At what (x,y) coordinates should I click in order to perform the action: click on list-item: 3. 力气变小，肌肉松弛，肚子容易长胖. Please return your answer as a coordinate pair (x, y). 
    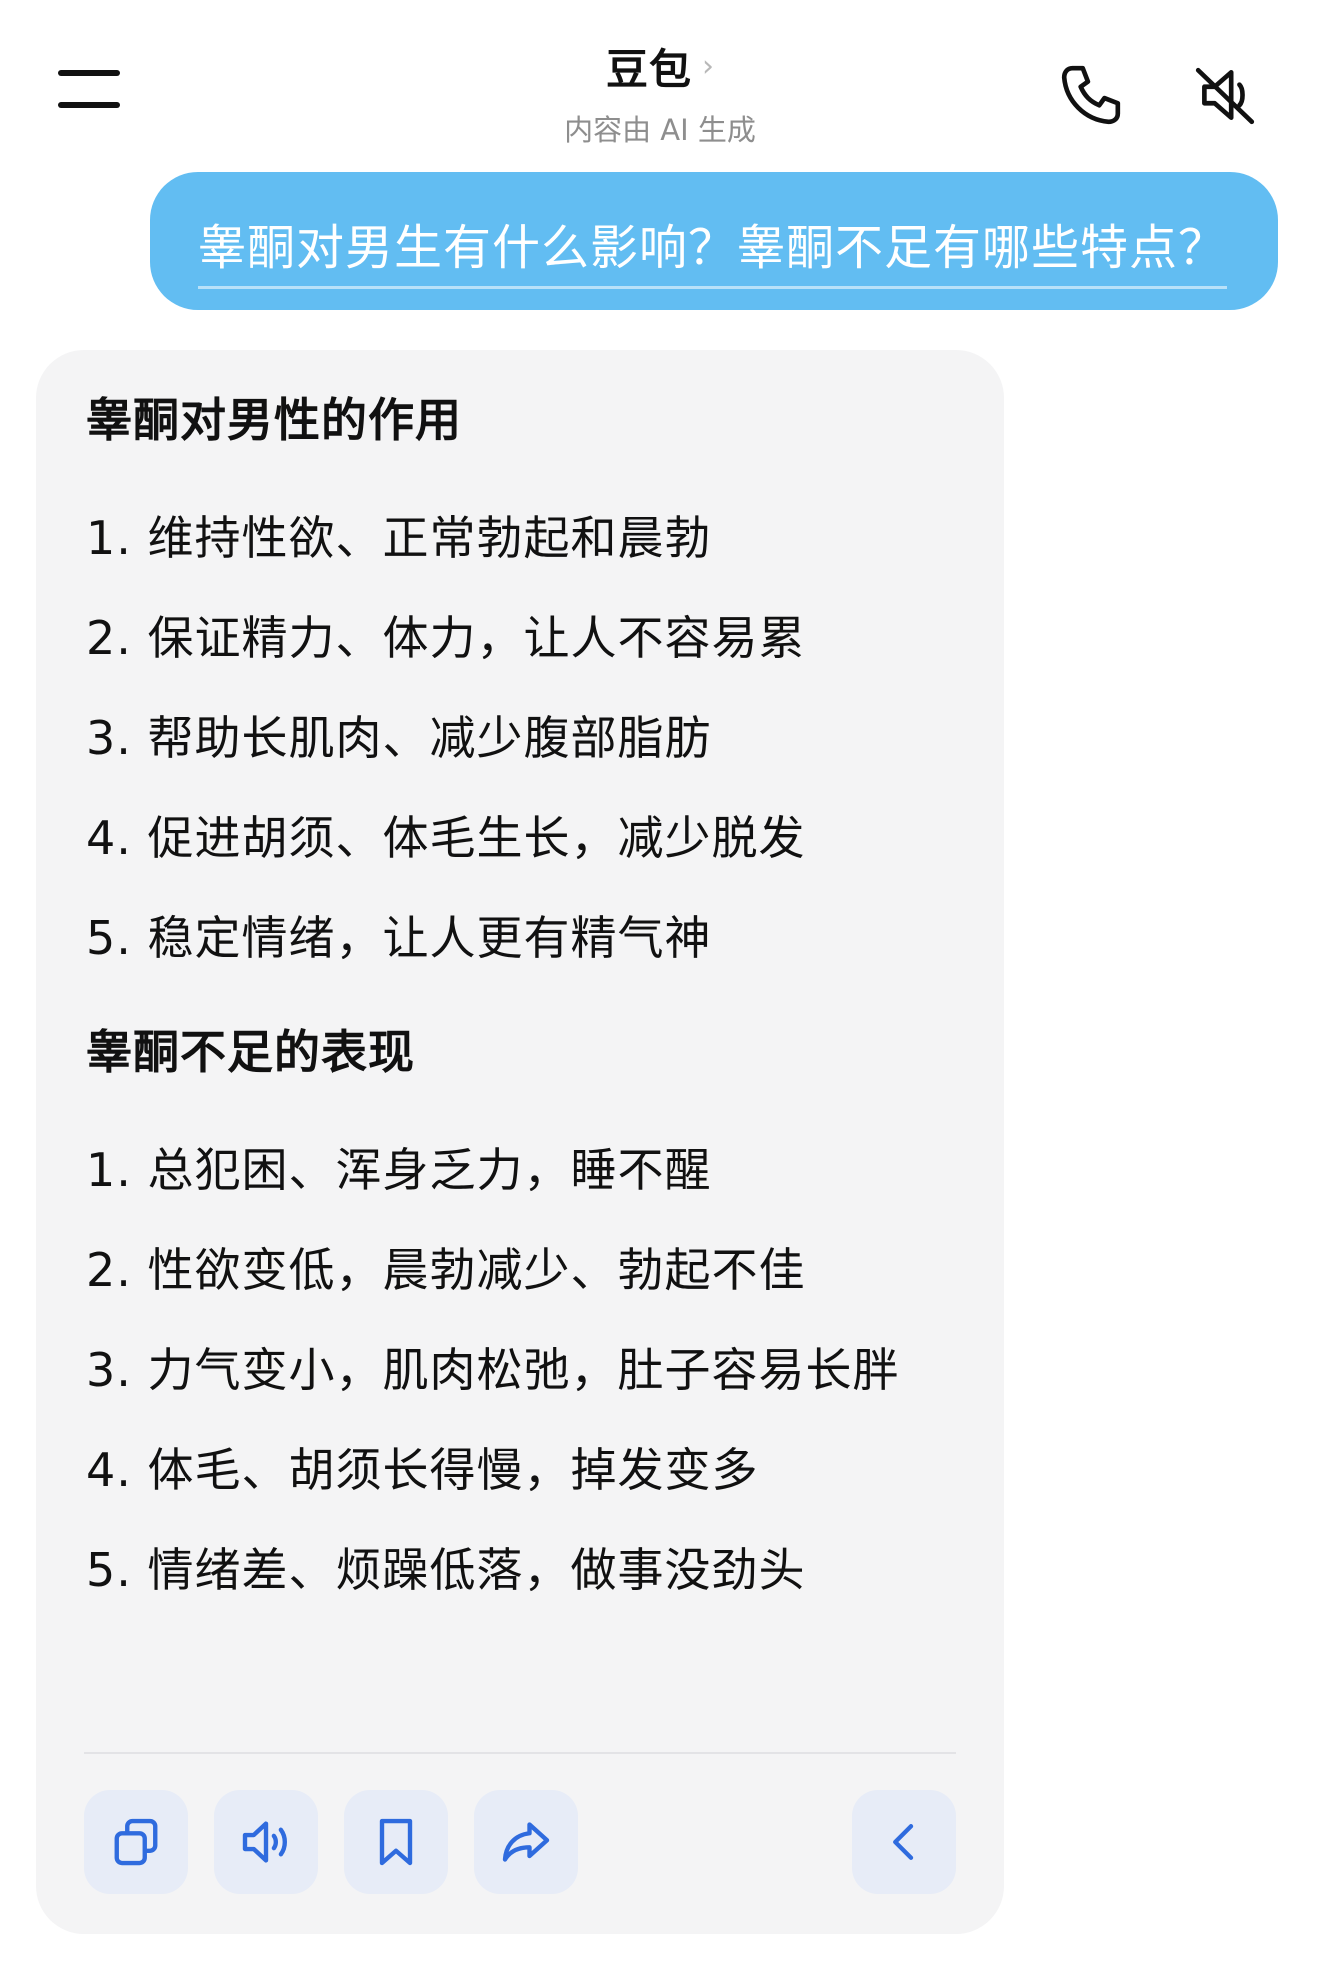
    Looking at the image, I should click on (493, 1370).